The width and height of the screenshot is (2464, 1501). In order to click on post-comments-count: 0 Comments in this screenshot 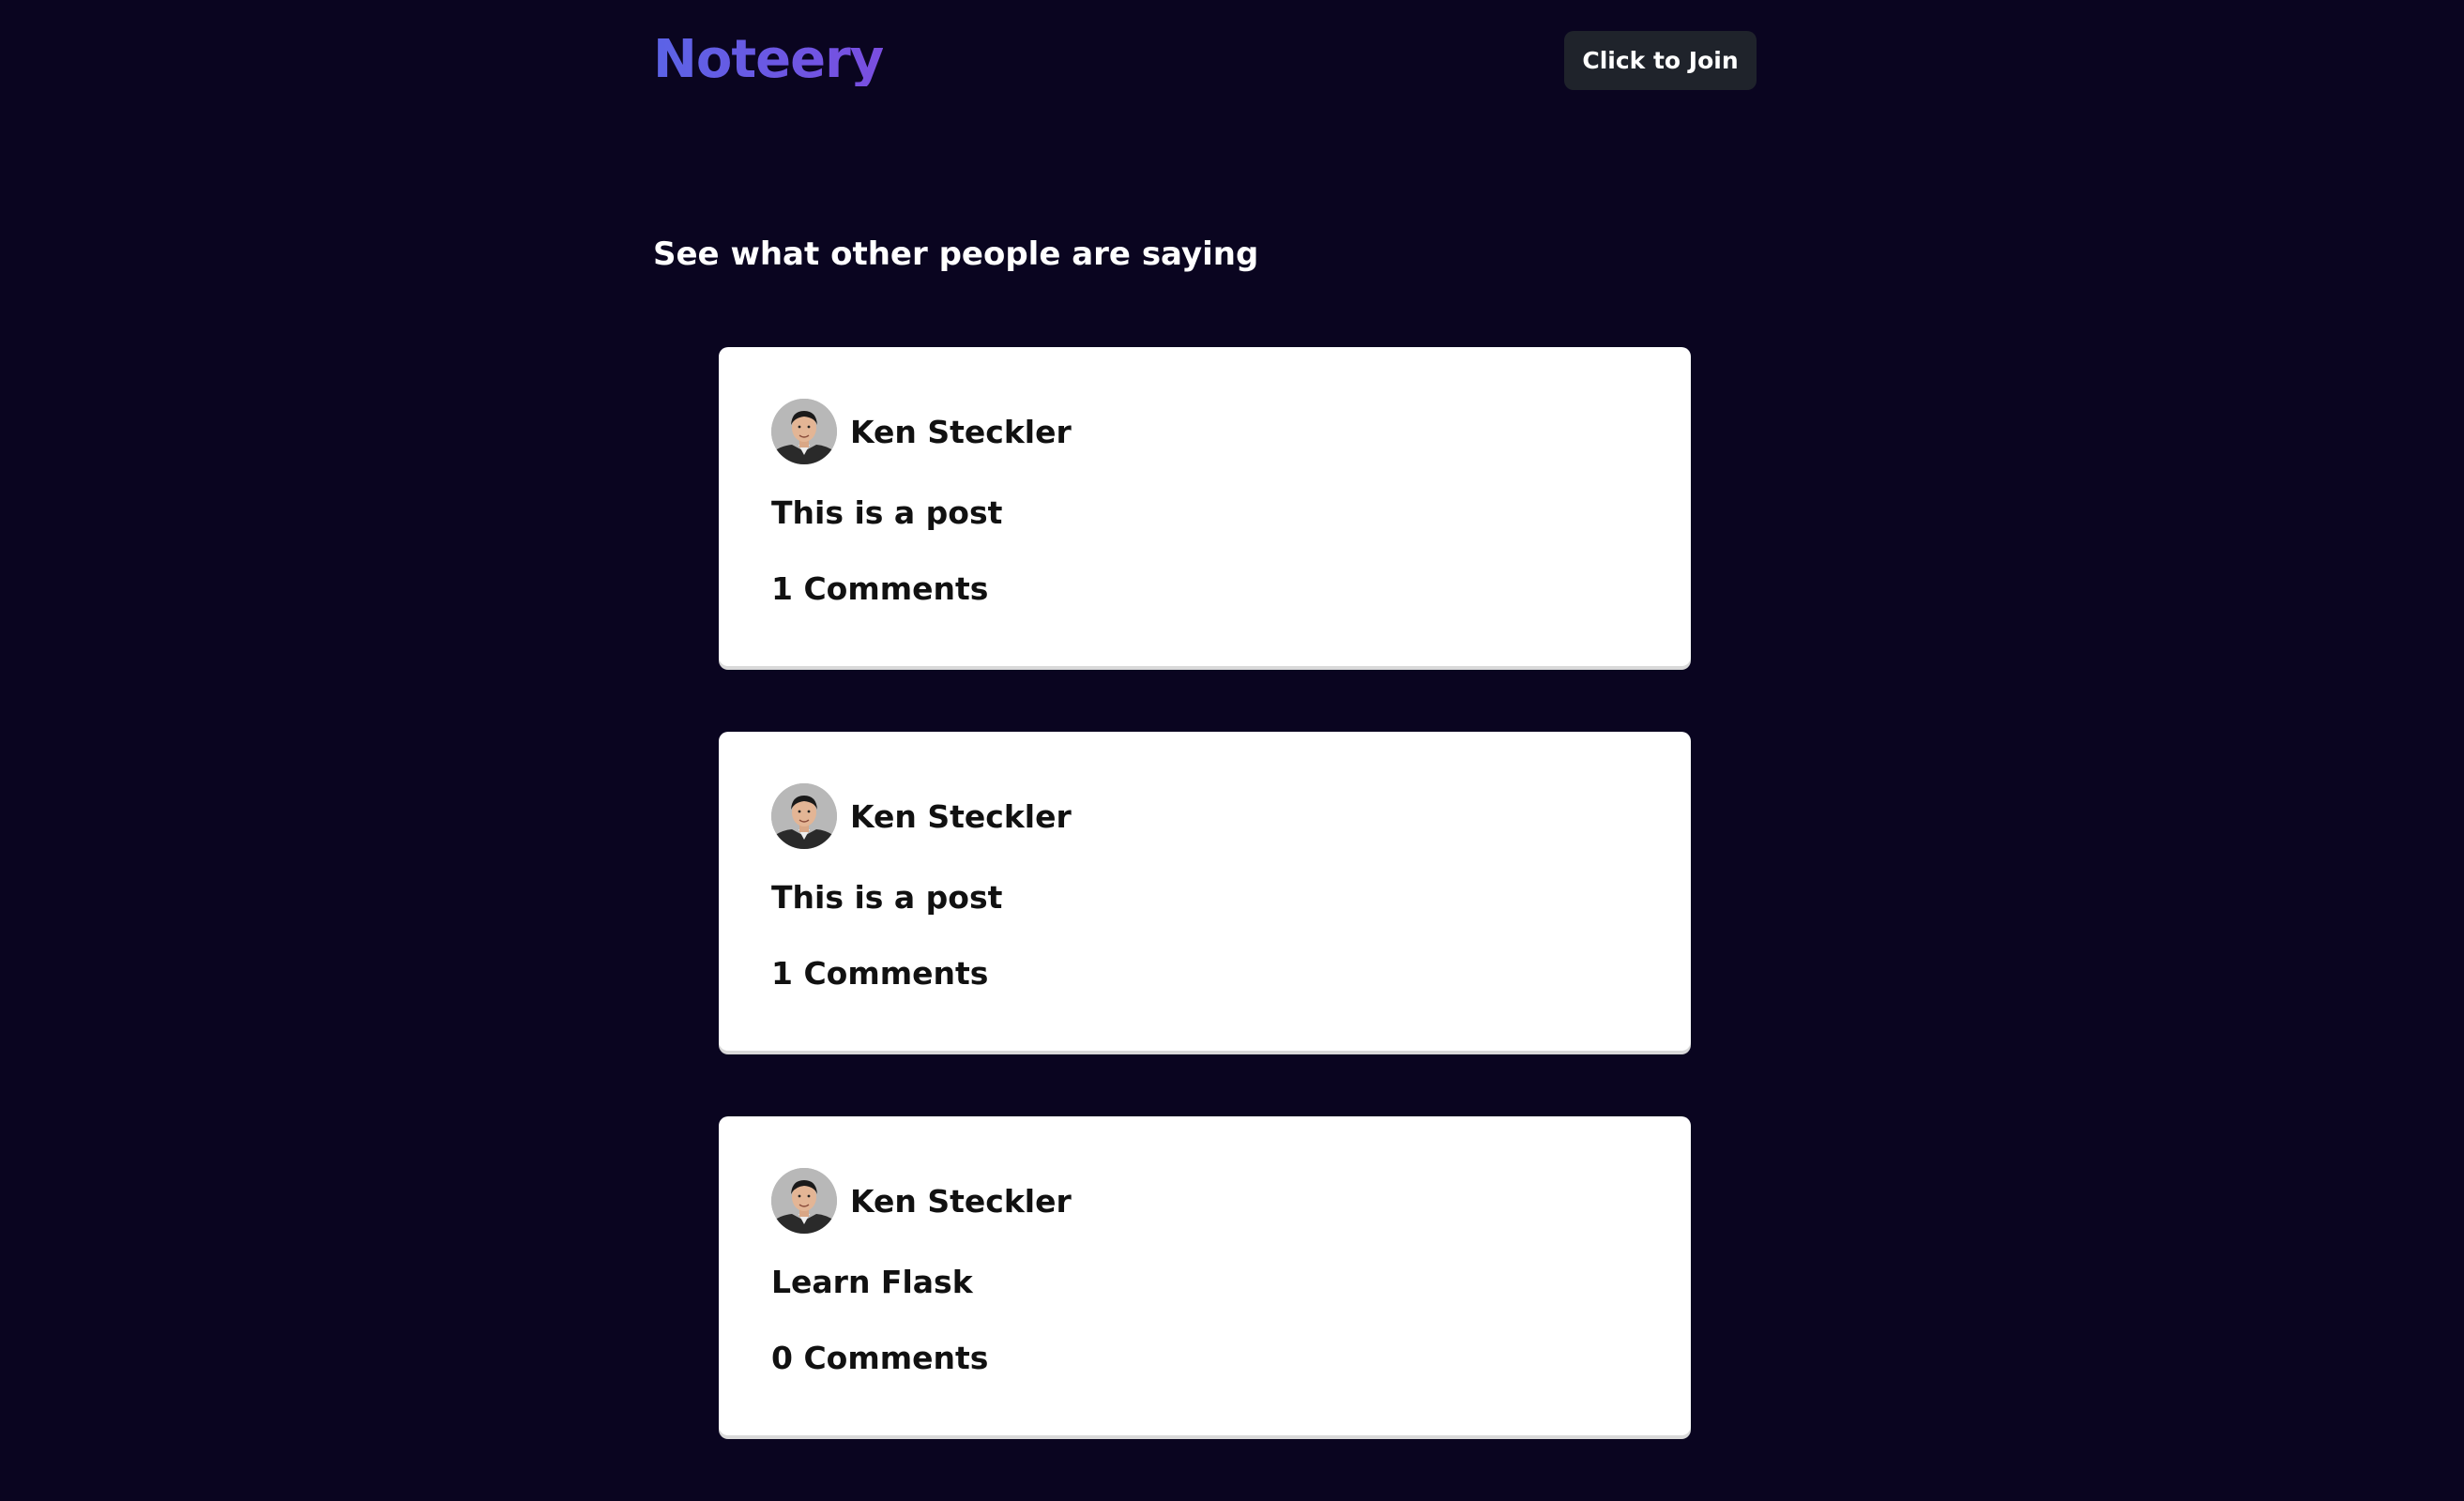, I will do `click(880, 1358)`.